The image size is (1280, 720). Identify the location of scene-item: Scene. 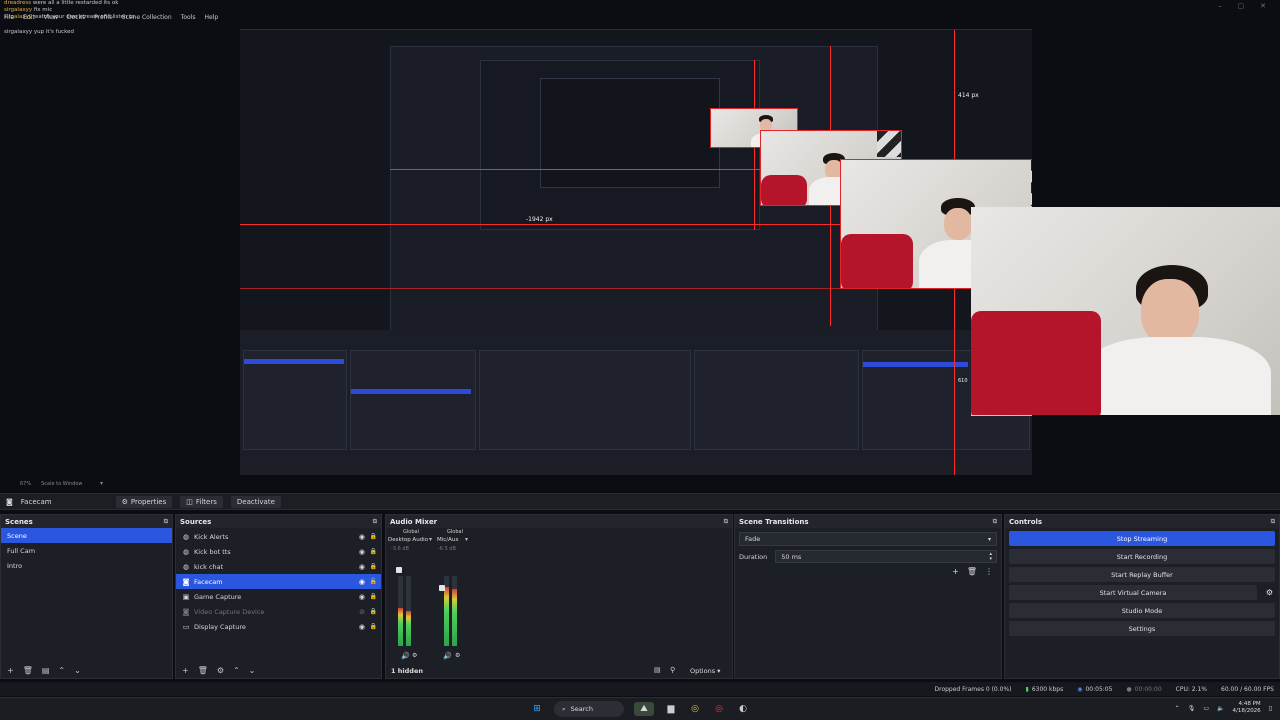
(86, 535).